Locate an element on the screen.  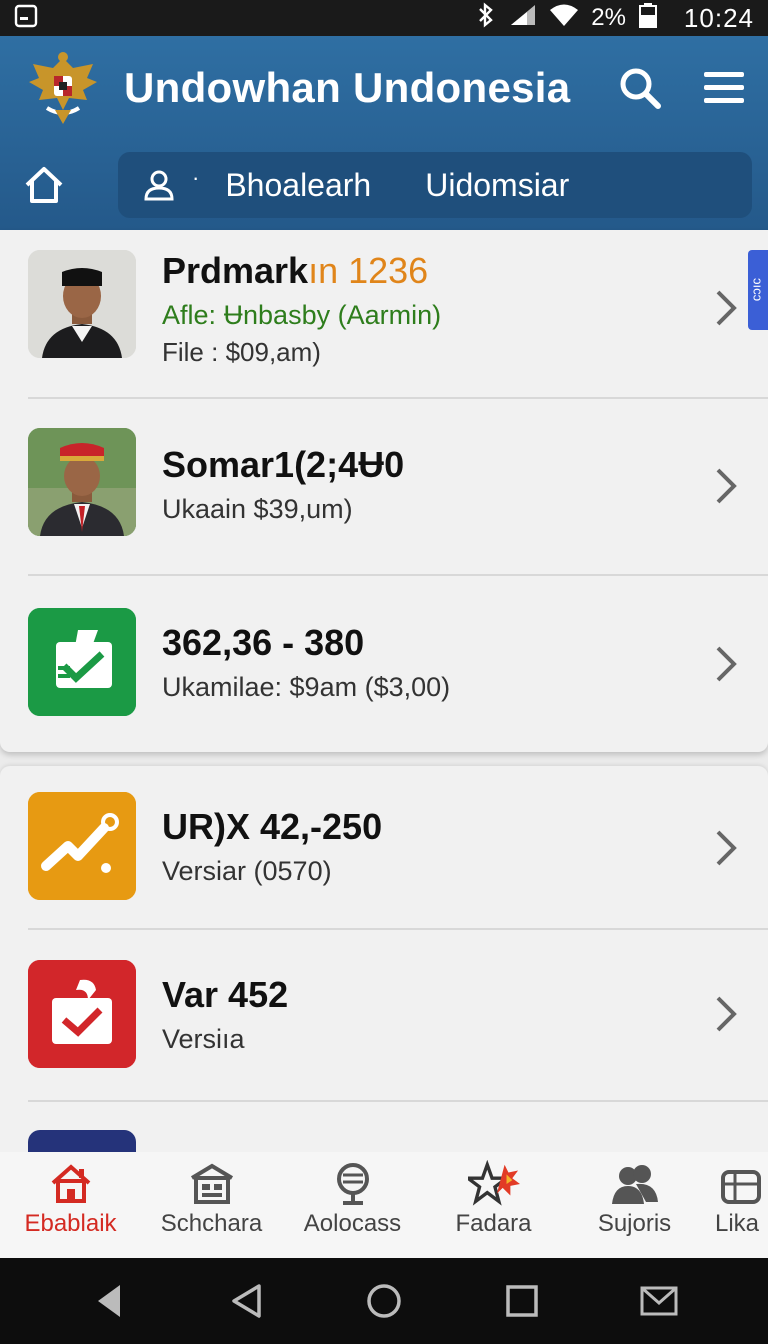
hamburger-menu-icon is located at coordinates (724, 87).